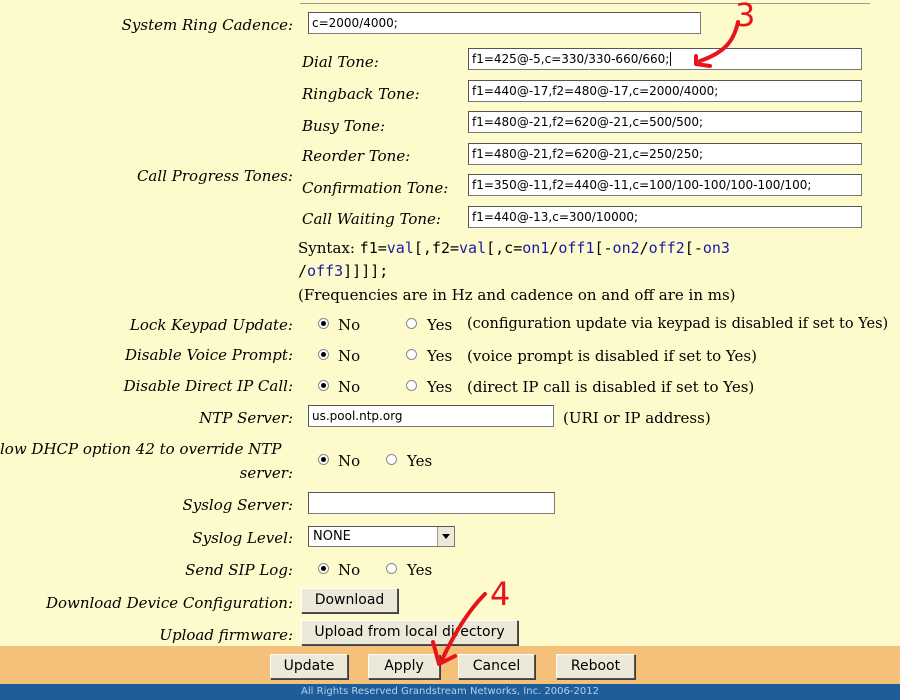 This screenshot has height=700, width=900. Describe the element at coordinates (391, 568) in the screenshot. I see `send-sip-log-yes-radio` at that location.